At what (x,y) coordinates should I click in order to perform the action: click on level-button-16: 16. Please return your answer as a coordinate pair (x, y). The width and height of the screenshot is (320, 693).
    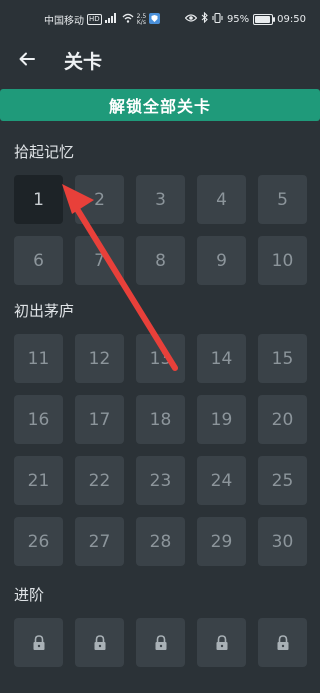
    Looking at the image, I should click on (38, 419).